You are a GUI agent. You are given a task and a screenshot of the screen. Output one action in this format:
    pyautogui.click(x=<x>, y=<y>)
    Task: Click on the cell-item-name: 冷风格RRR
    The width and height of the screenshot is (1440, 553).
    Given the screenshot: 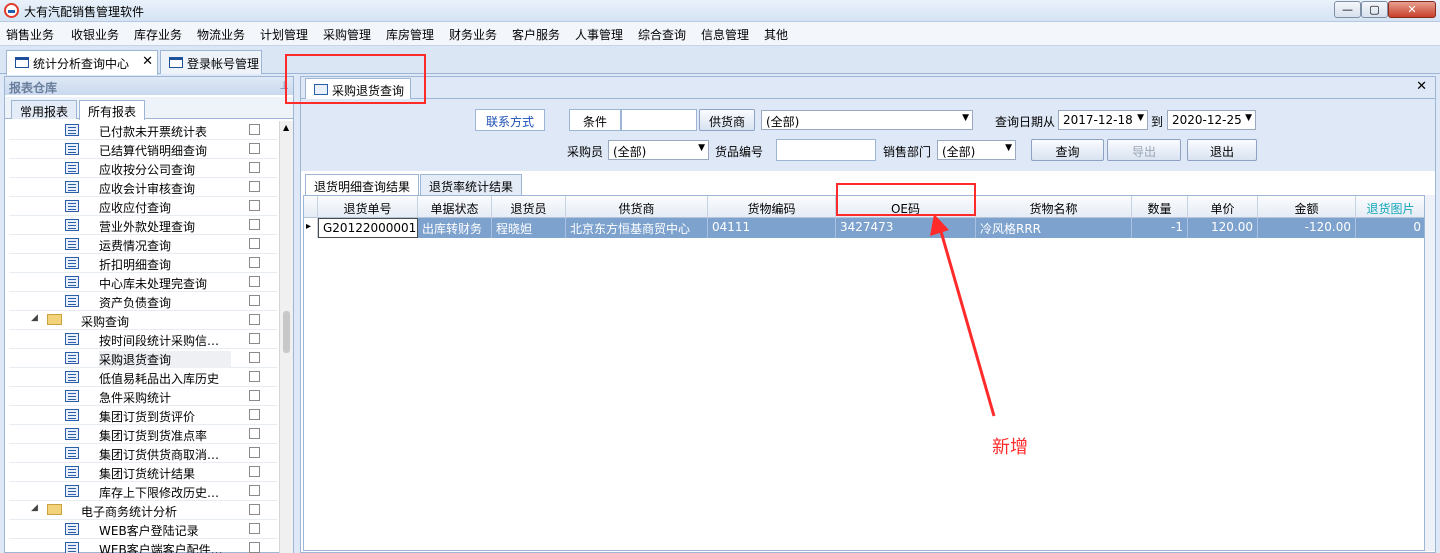 What is the action you would take?
    pyautogui.click(x=1054, y=228)
    